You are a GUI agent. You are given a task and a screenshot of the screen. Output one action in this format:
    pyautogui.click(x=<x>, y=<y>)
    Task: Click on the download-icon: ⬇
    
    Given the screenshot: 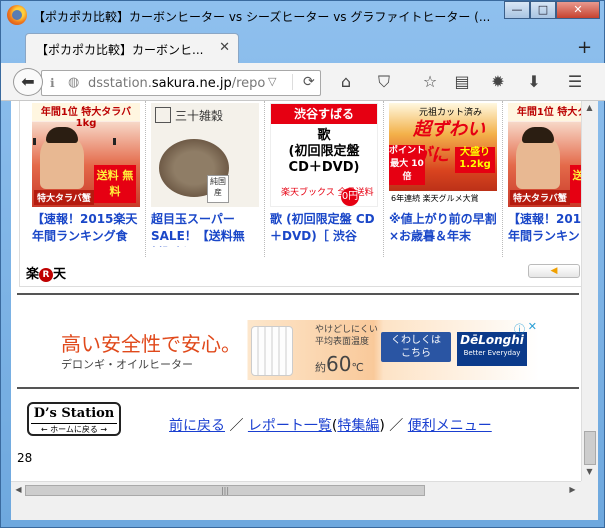 What is the action you would take?
    pyautogui.click(x=534, y=81)
    